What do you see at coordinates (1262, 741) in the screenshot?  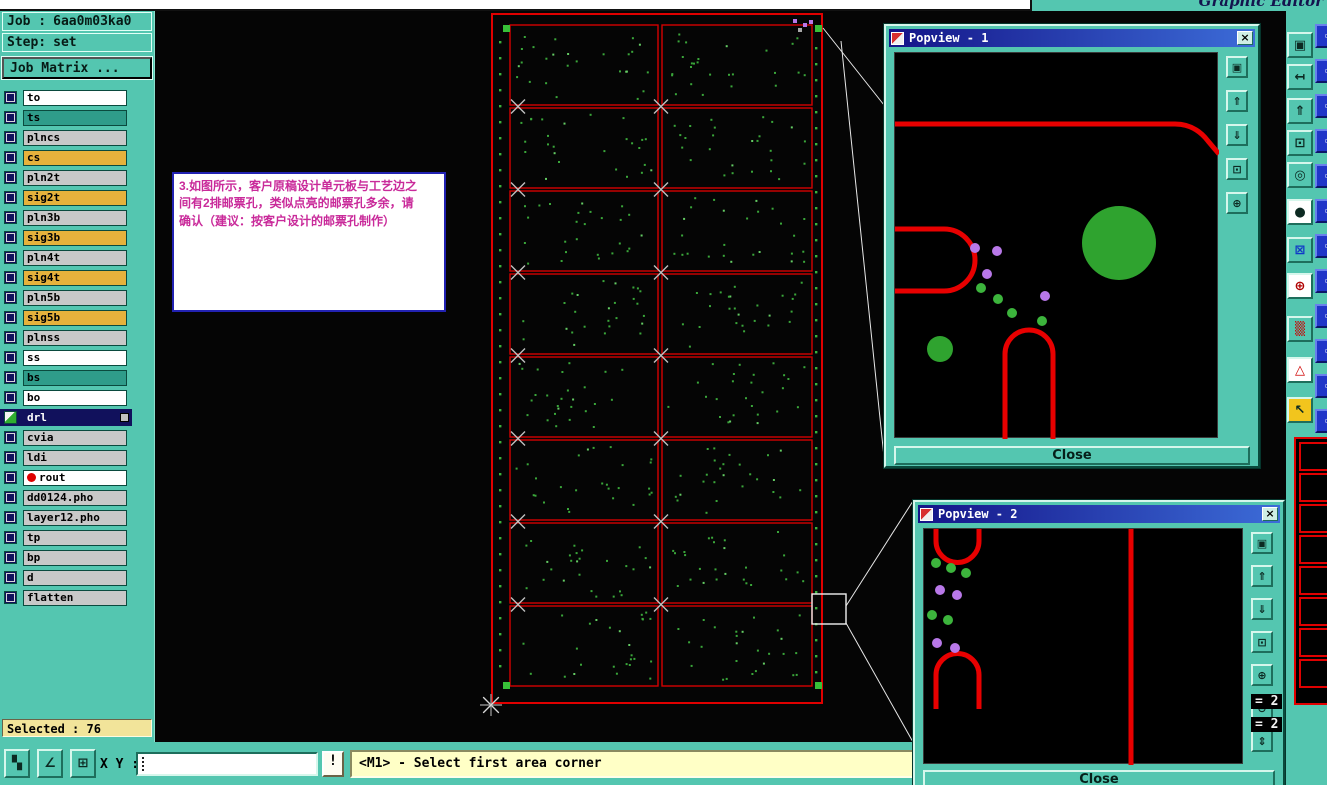 I see `pv-center-icon: ⇕` at bounding box center [1262, 741].